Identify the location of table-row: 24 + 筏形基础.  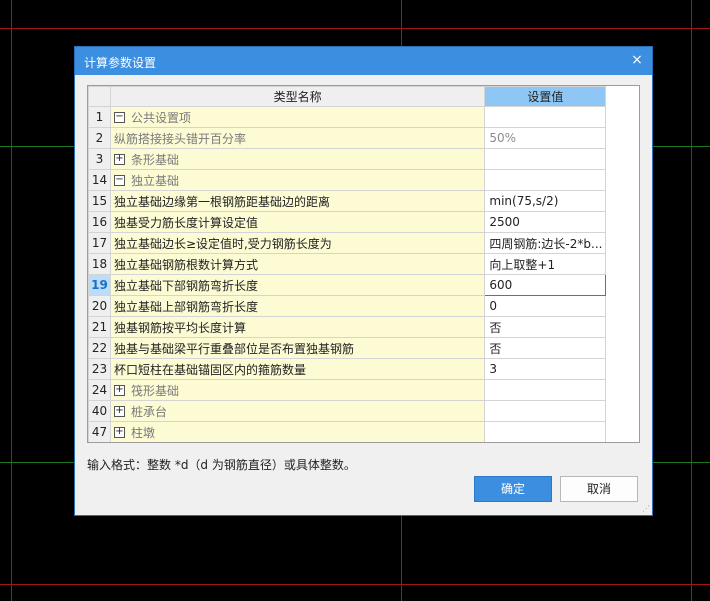
(363, 390).